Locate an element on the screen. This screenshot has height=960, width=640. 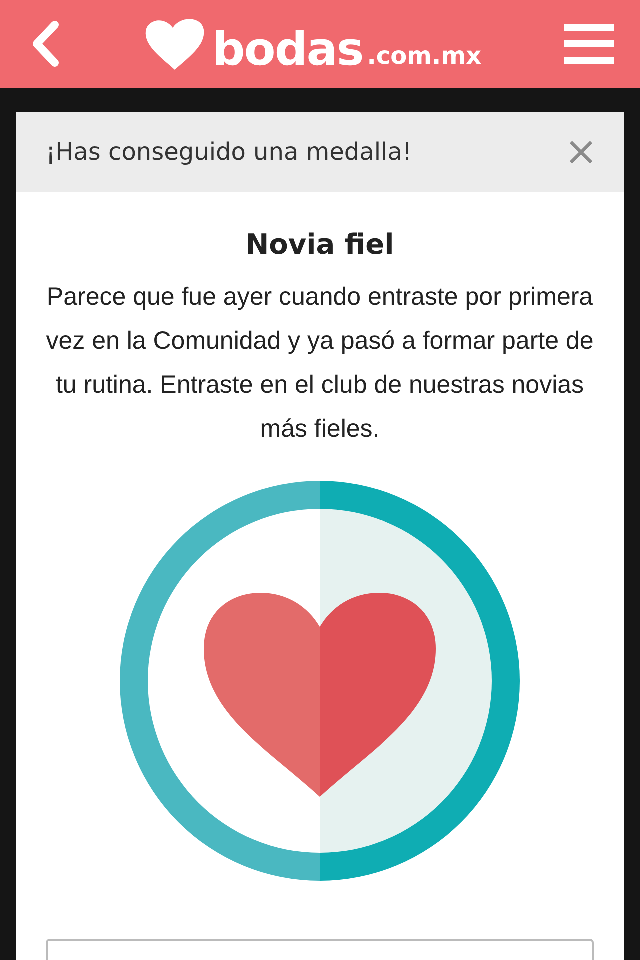
back-icon is located at coordinates (45, 44).